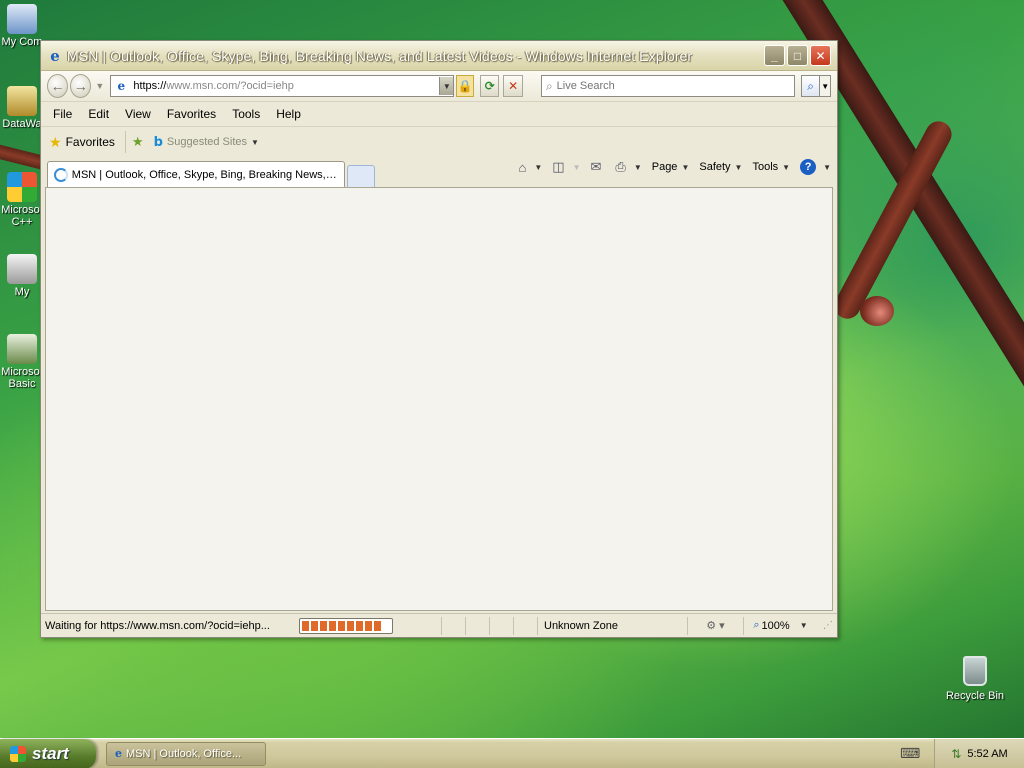 The width and height of the screenshot is (1024, 768). I want to click on tools-dropdown-icon: ▼, so click(786, 167).